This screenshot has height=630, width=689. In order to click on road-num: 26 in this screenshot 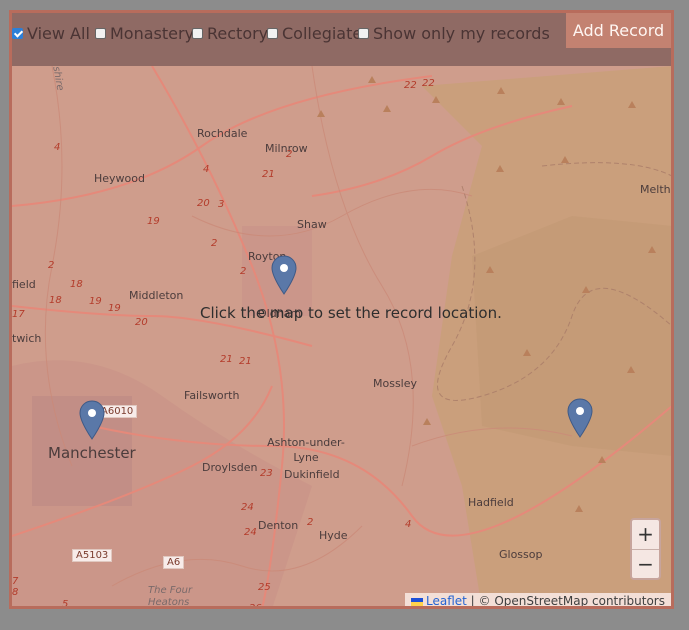, I will do `click(255, 606)`.